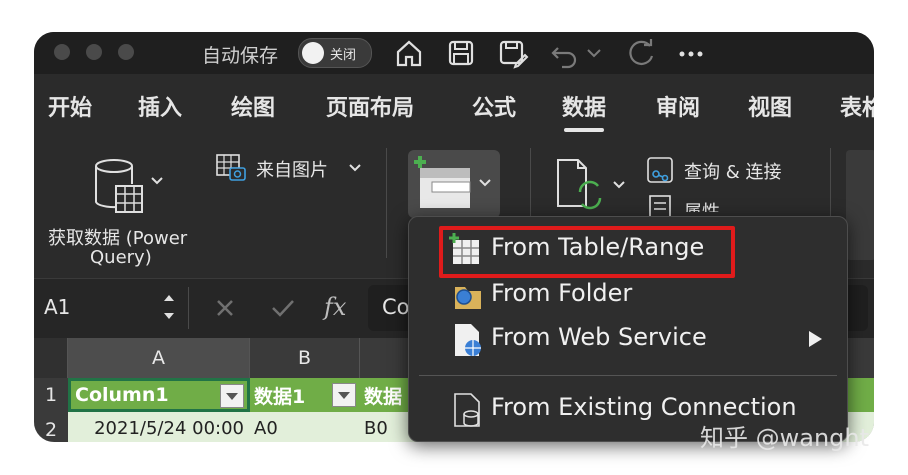 This screenshot has width=908, height=475. Describe the element at coordinates (121, 257) in the screenshot. I see `get-data-label-line2: Query)` at that location.